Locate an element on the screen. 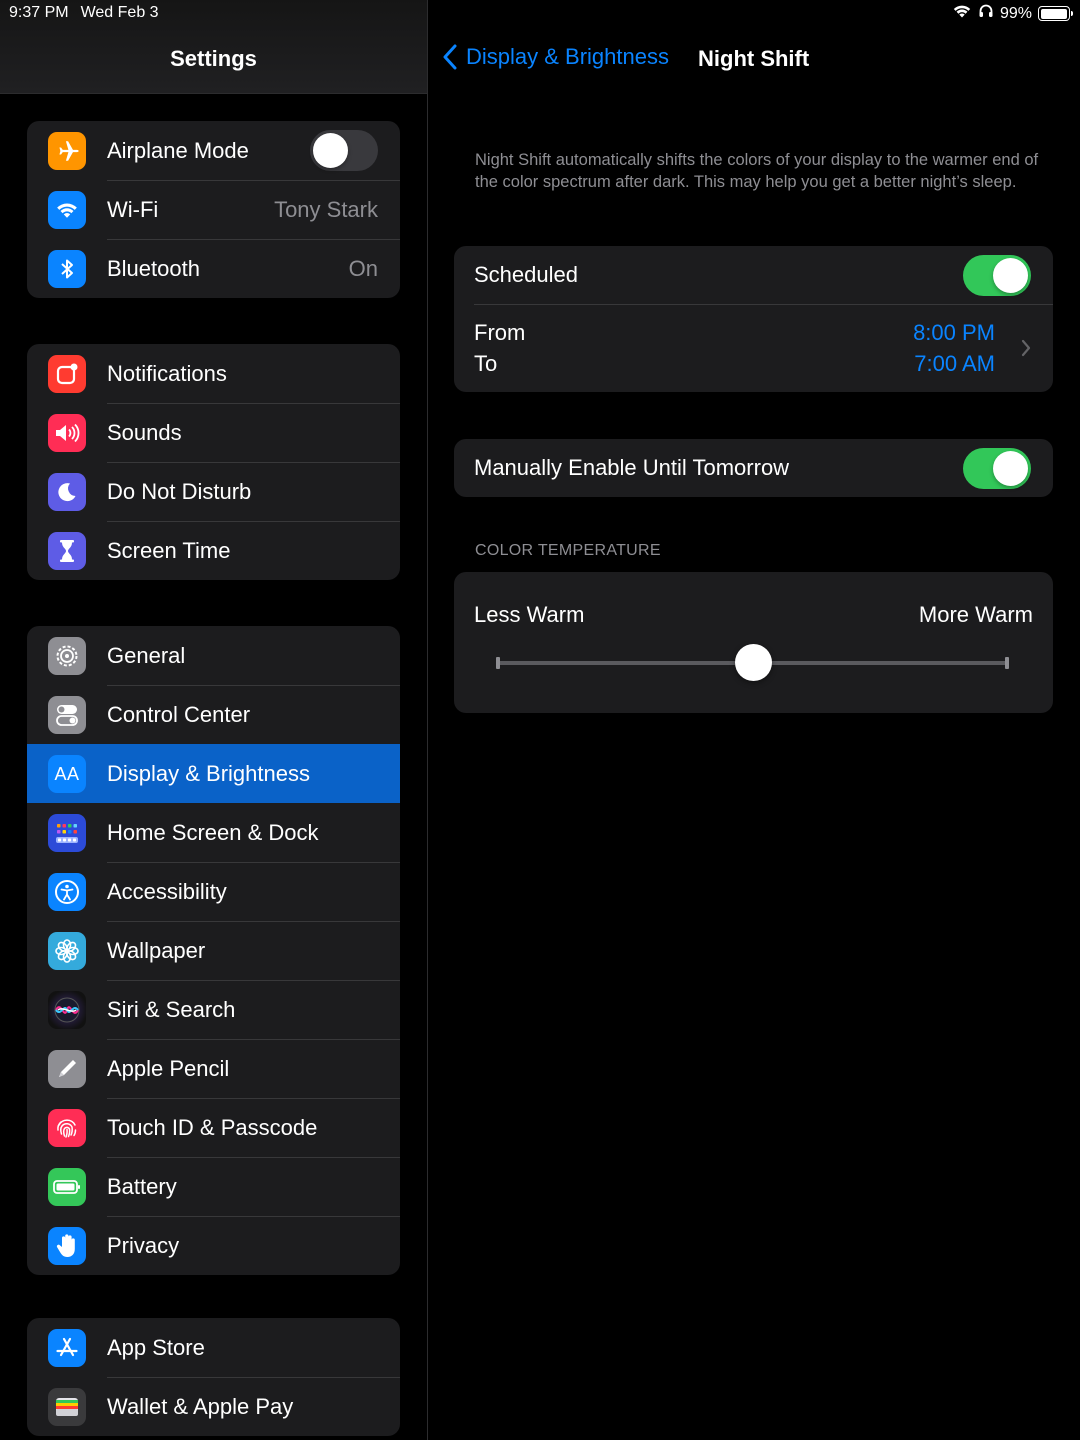 This screenshot has height=1440, width=1080. sidebar-item-app-store: App Store is located at coordinates (213, 1347).